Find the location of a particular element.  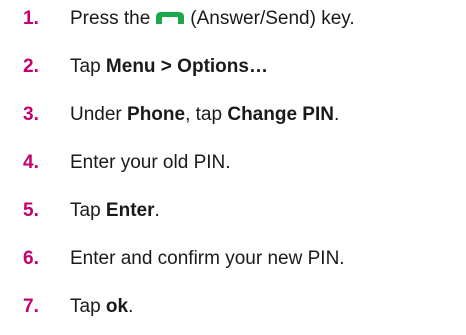

step-text-bold: ok is located at coordinates (117, 306).